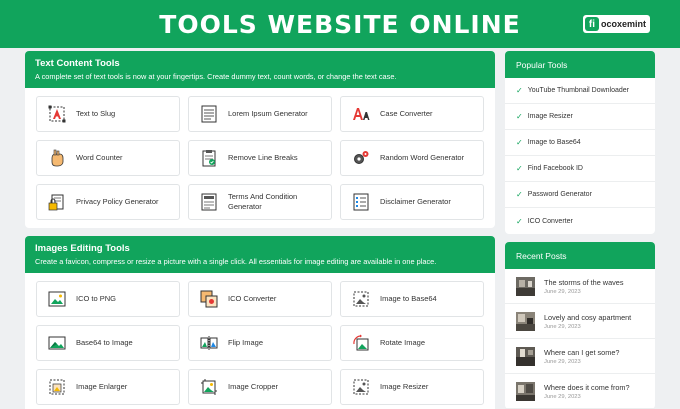 The width and height of the screenshot is (680, 409). I want to click on image-base64-icon, so click(361, 299).